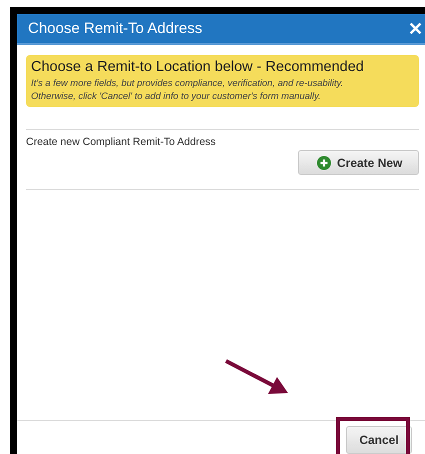 The image size is (425, 454). Describe the element at coordinates (187, 82) in the screenshot. I see `notice-text: It's a few more fields, but provides compliance, verification, and re-usability.` at that location.